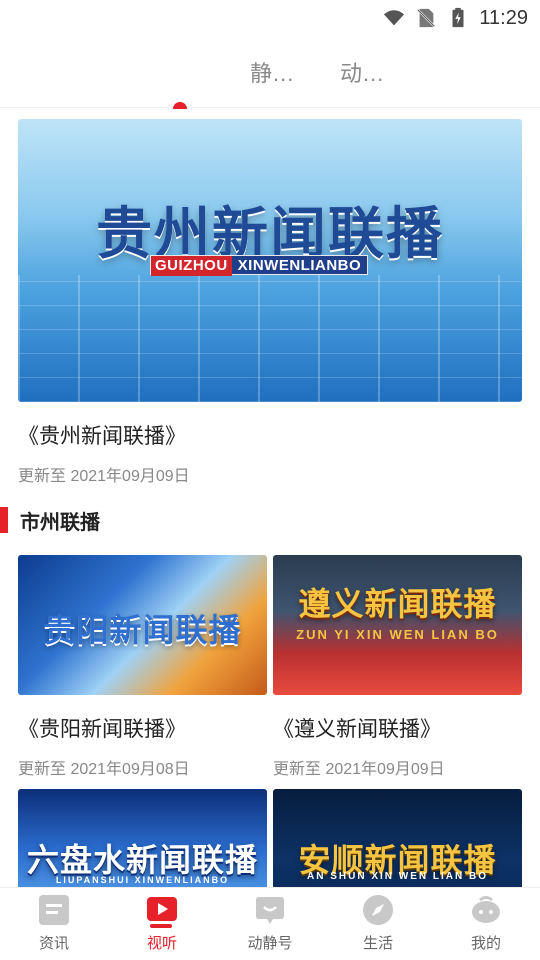 The height and width of the screenshot is (960, 540). I want to click on featured-update-date: 更新至 2021年09月09日, so click(104, 476).